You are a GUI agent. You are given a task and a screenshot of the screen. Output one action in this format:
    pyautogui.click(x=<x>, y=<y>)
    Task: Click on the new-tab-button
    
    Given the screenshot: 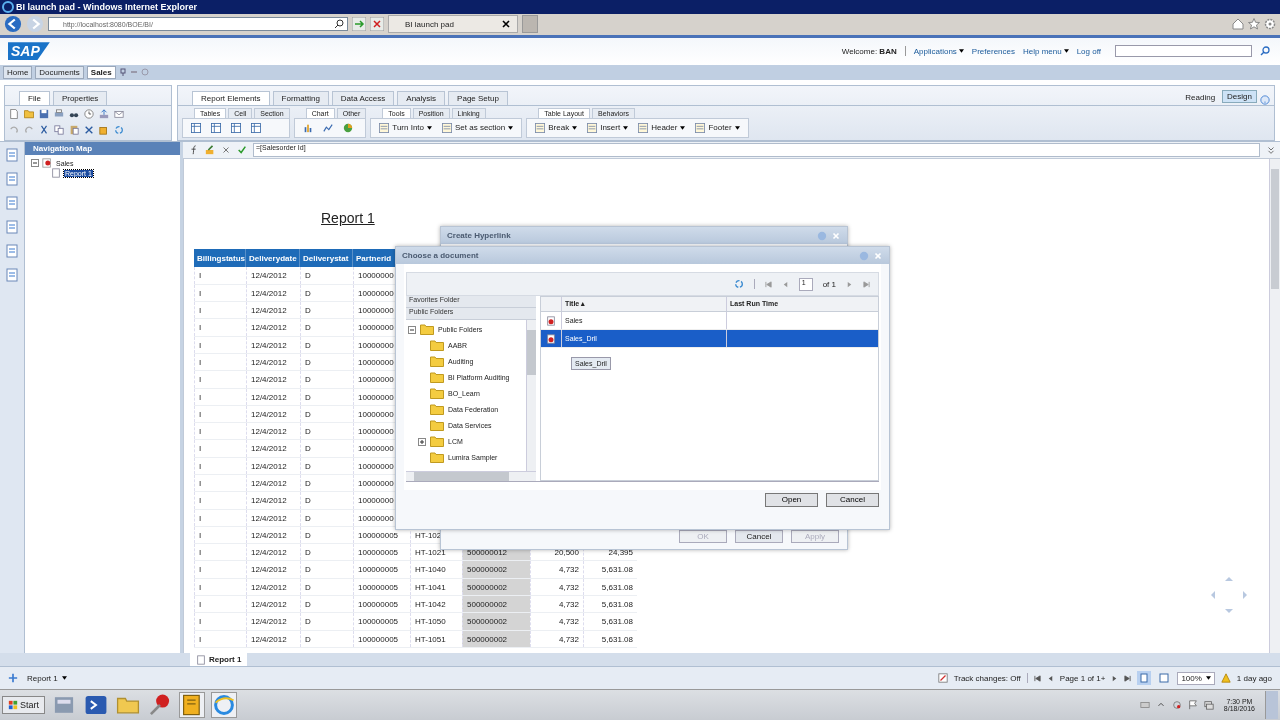 What is the action you would take?
    pyautogui.click(x=530, y=24)
    